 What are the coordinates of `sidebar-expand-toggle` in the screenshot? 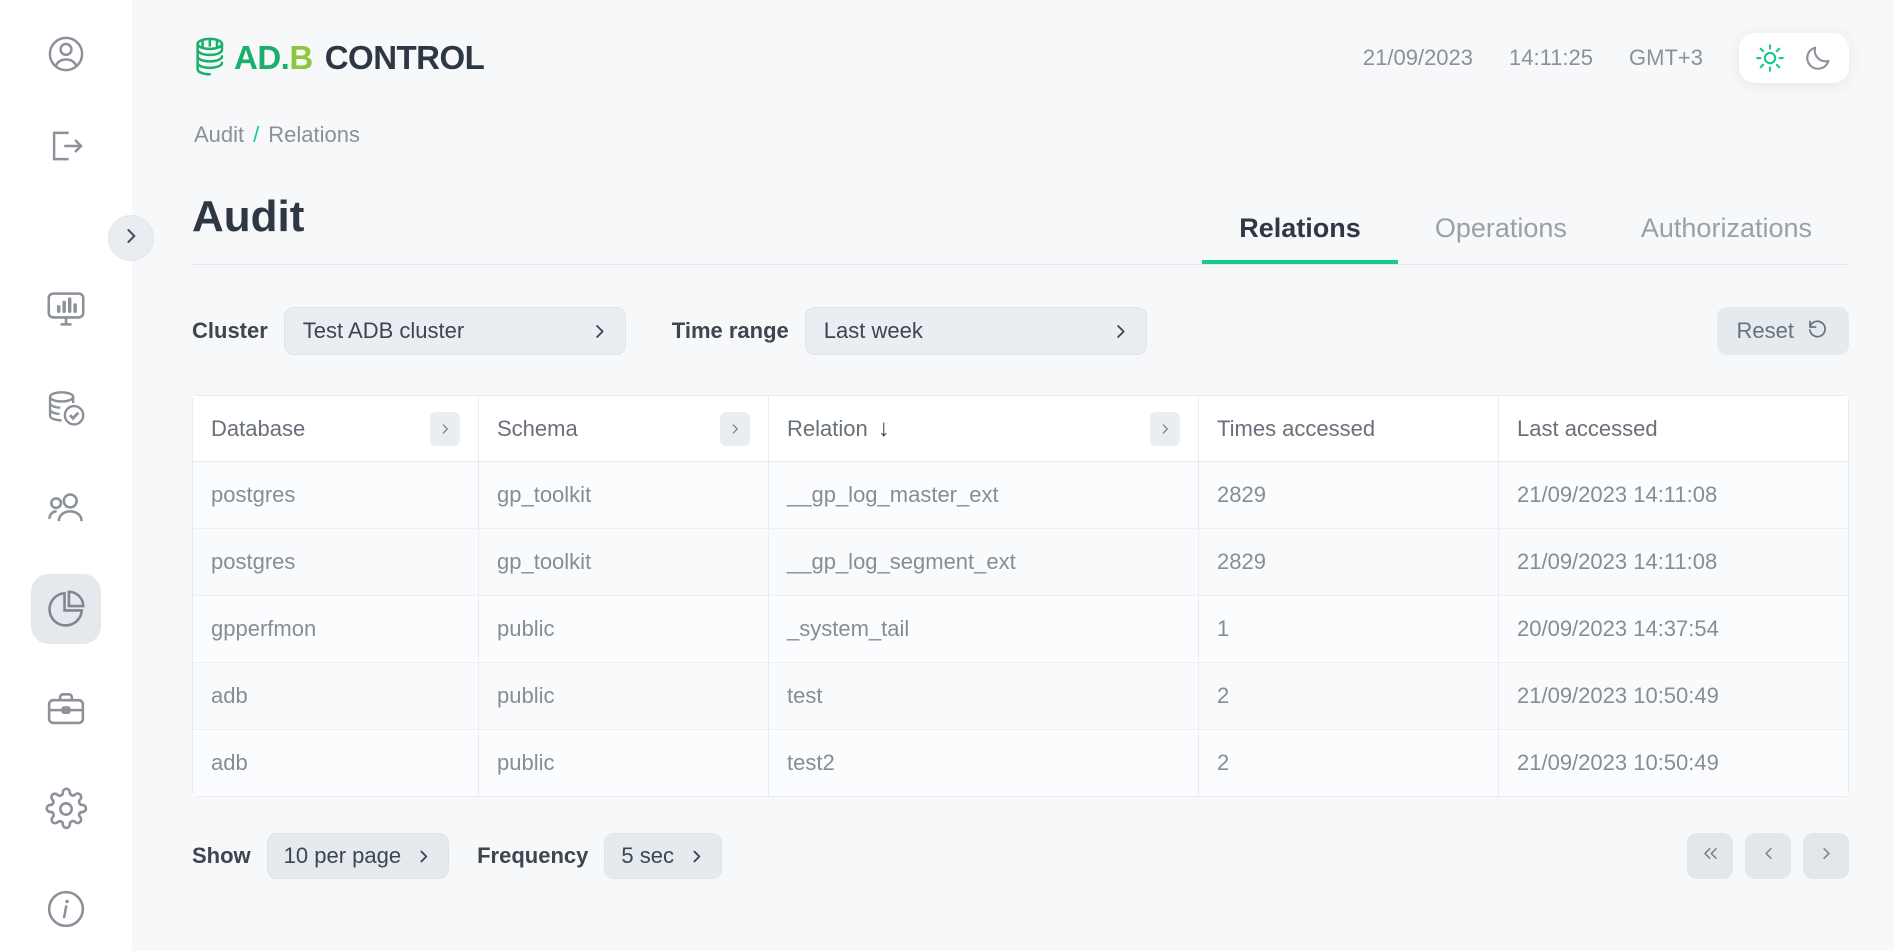 It's located at (131, 238).